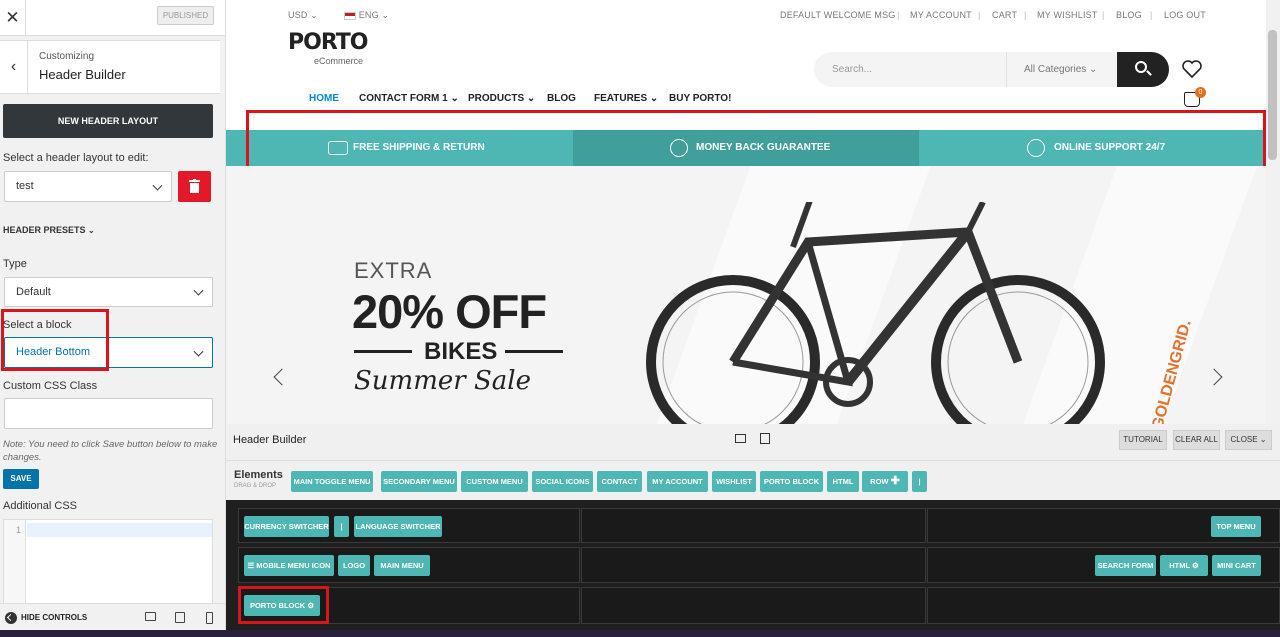  What do you see at coordinates (33, 292) in the screenshot?
I see `type-select-value: Default` at bounding box center [33, 292].